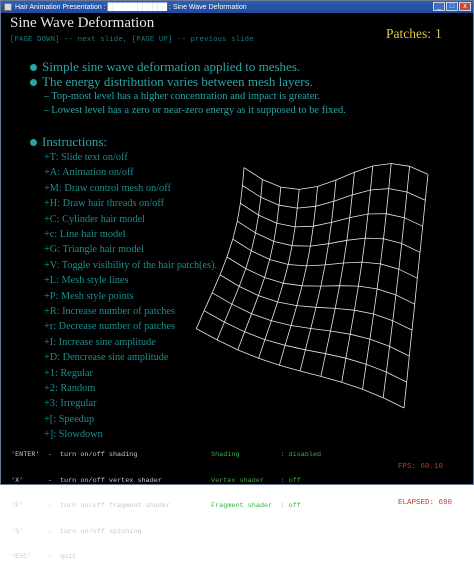  Describe the element at coordinates (110, 327) in the screenshot. I see `instruction-item: +r: Decrease number of patches` at that location.